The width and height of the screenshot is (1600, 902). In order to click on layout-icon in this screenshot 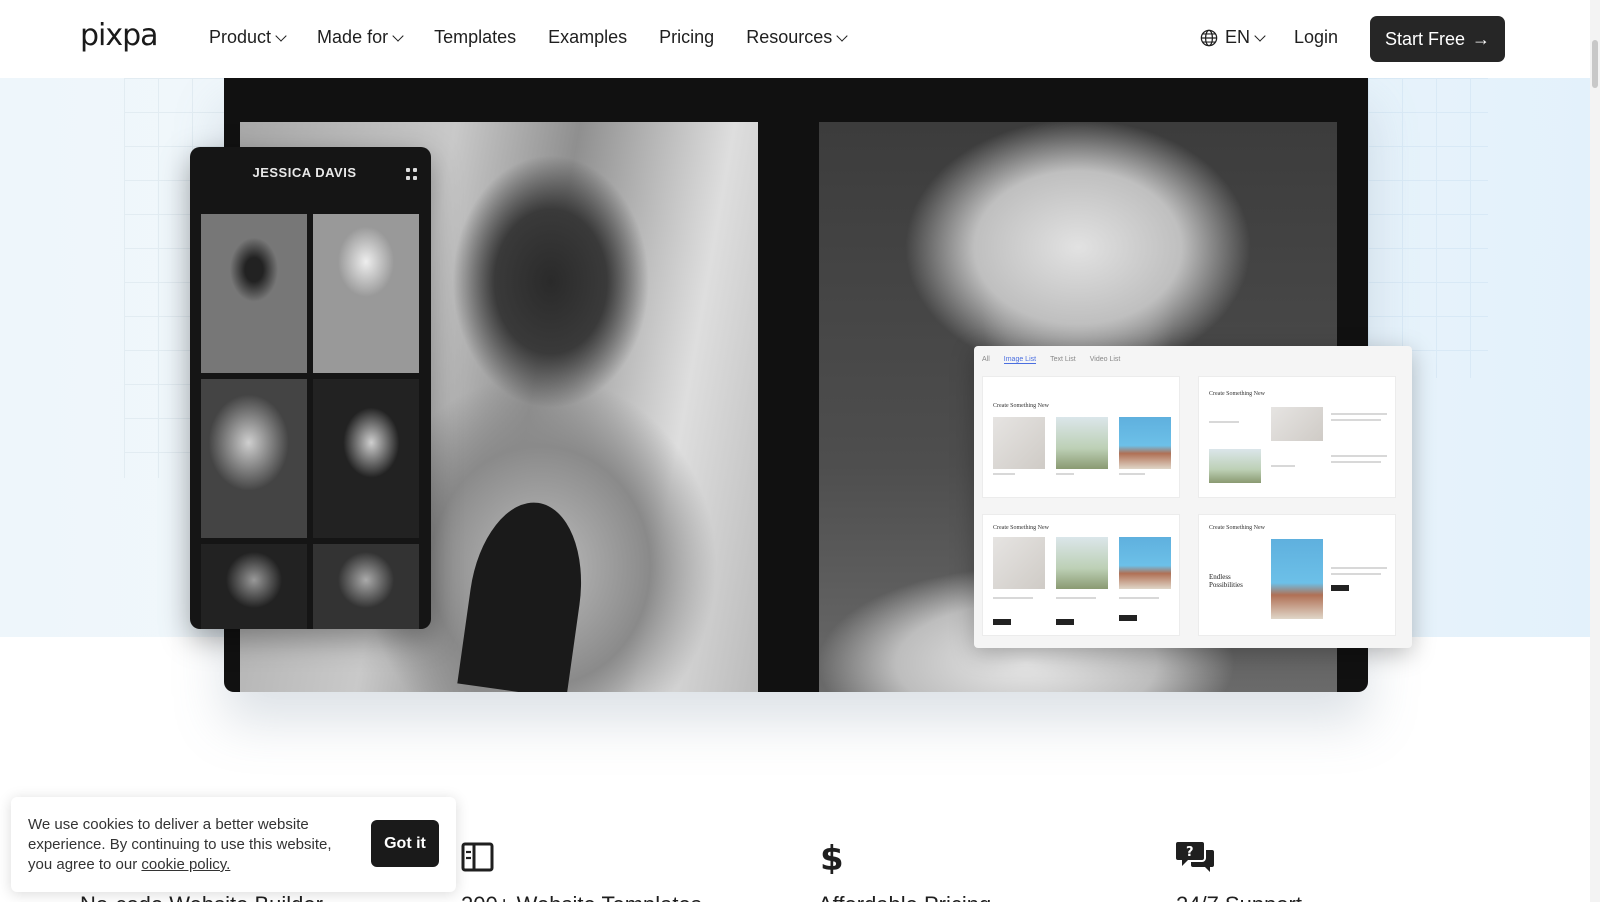, I will do `click(477, 857)`.